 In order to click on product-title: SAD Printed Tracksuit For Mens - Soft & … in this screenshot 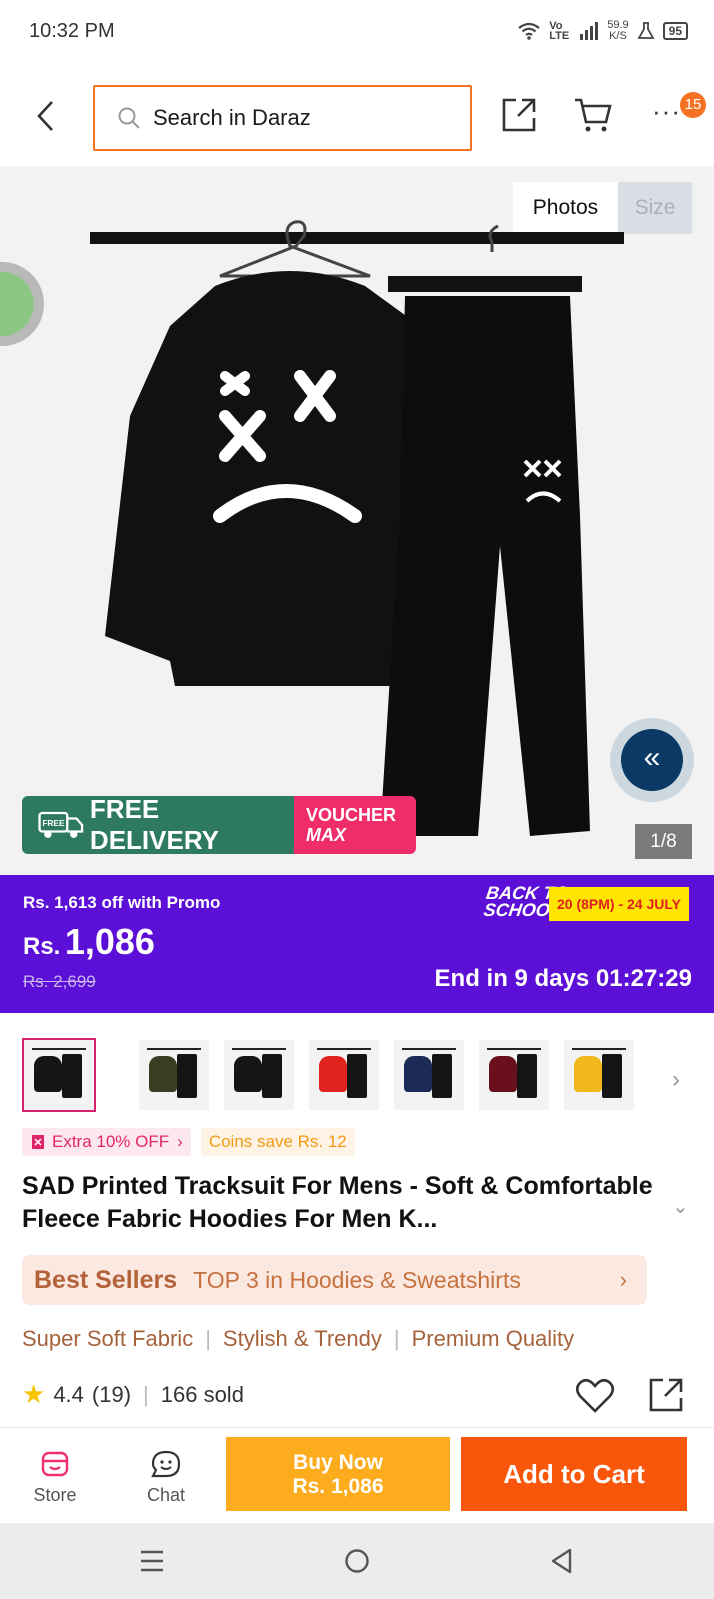, I will do `click(337, 1202)`.